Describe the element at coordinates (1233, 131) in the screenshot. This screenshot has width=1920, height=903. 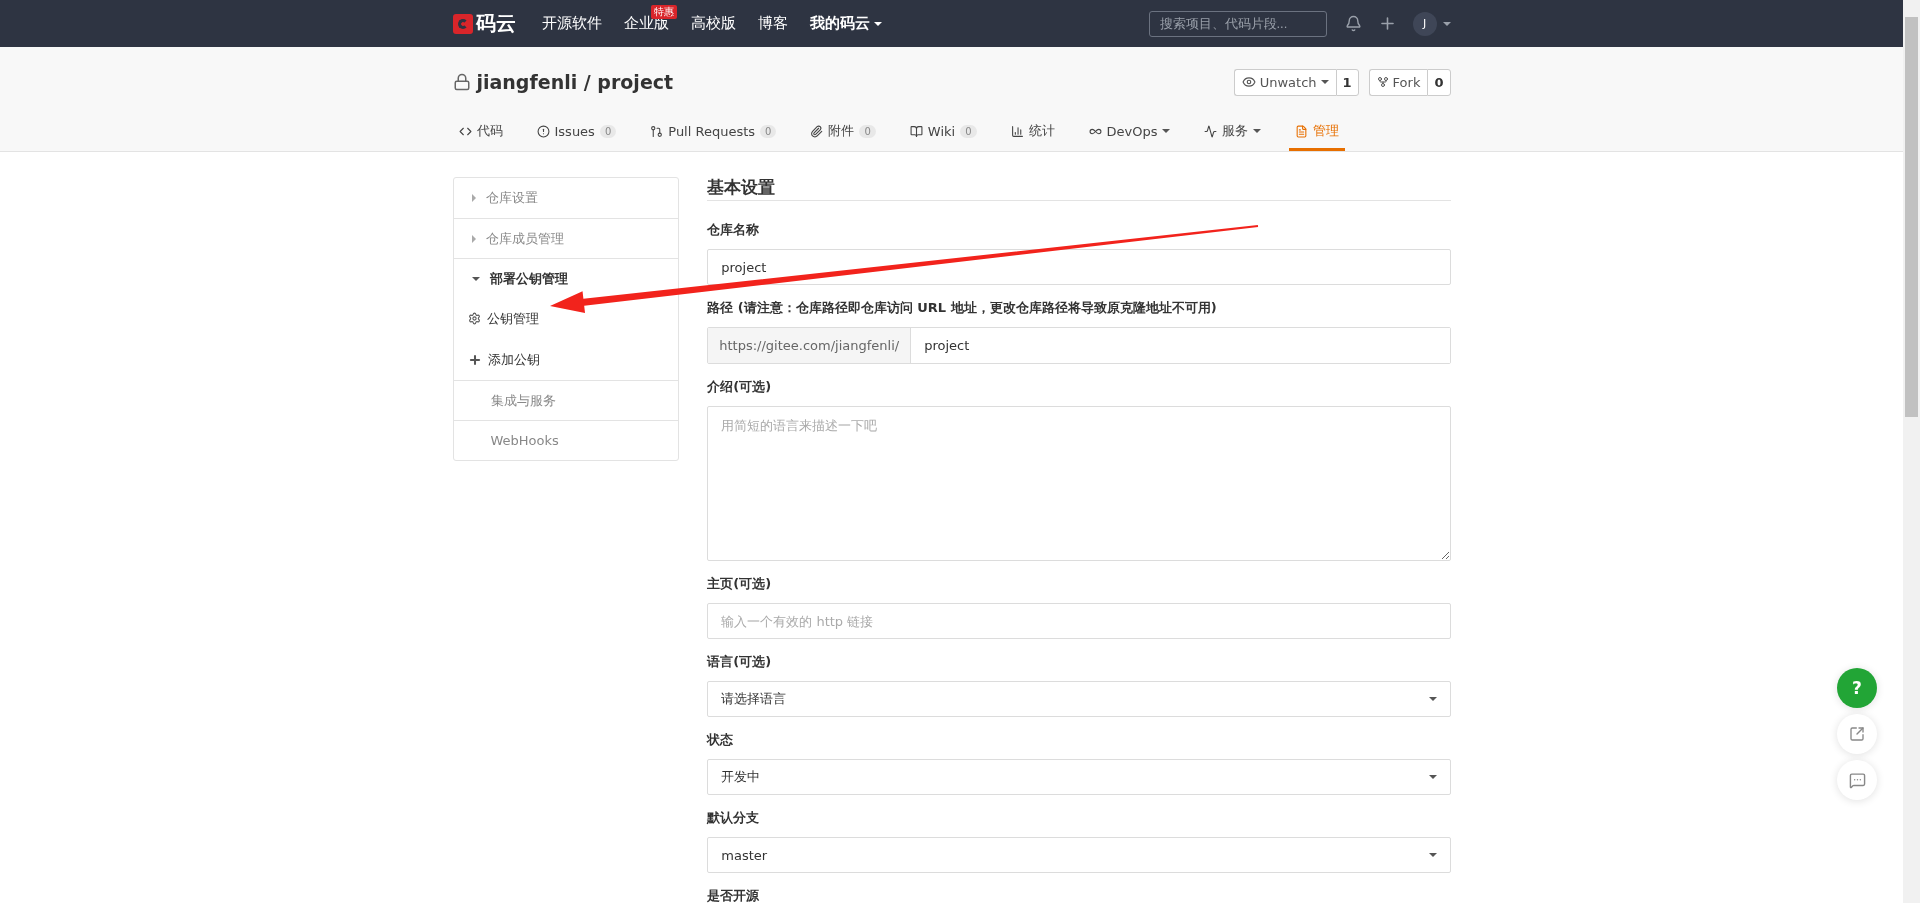
I see `tab: 服务` at that location.